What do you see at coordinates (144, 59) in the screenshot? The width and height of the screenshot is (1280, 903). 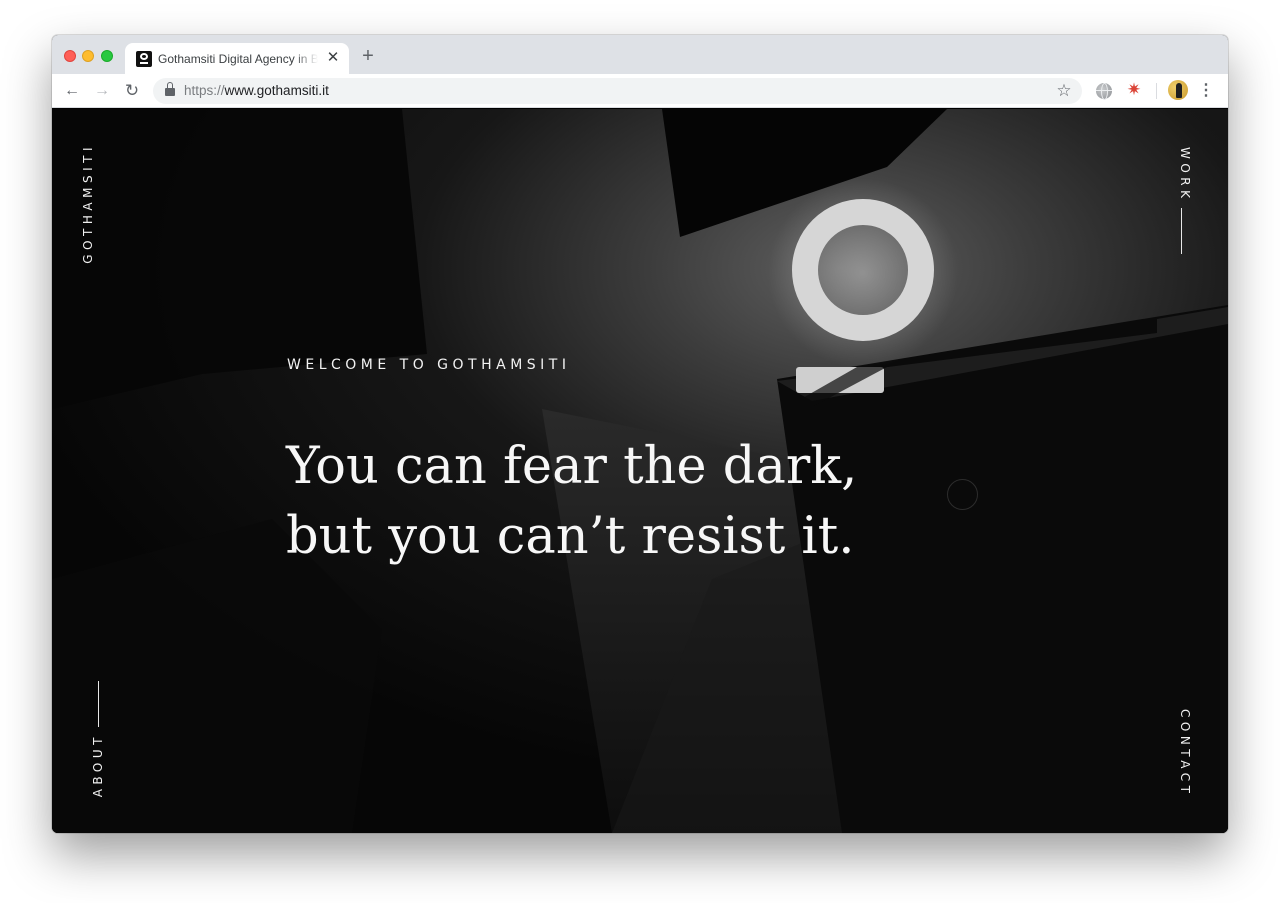 I see `gothamsiti-logo-icon` at bounding box center [144, 59].